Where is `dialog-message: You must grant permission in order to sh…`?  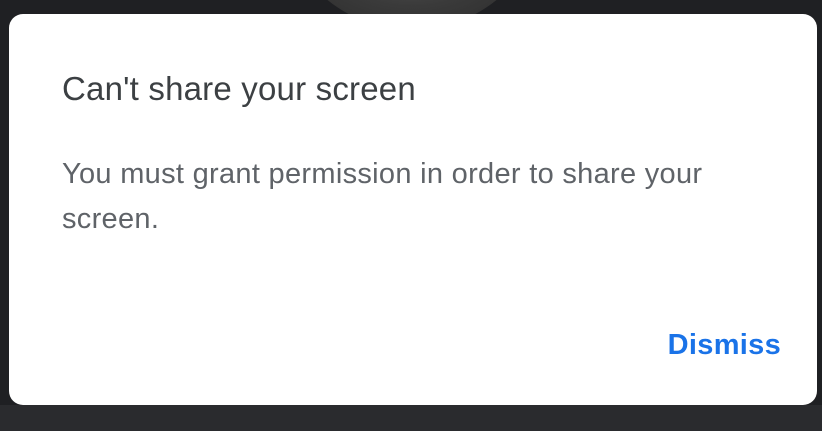 dialog-message: You must grant permission in order to sh… is located at coordinates (382, 196).